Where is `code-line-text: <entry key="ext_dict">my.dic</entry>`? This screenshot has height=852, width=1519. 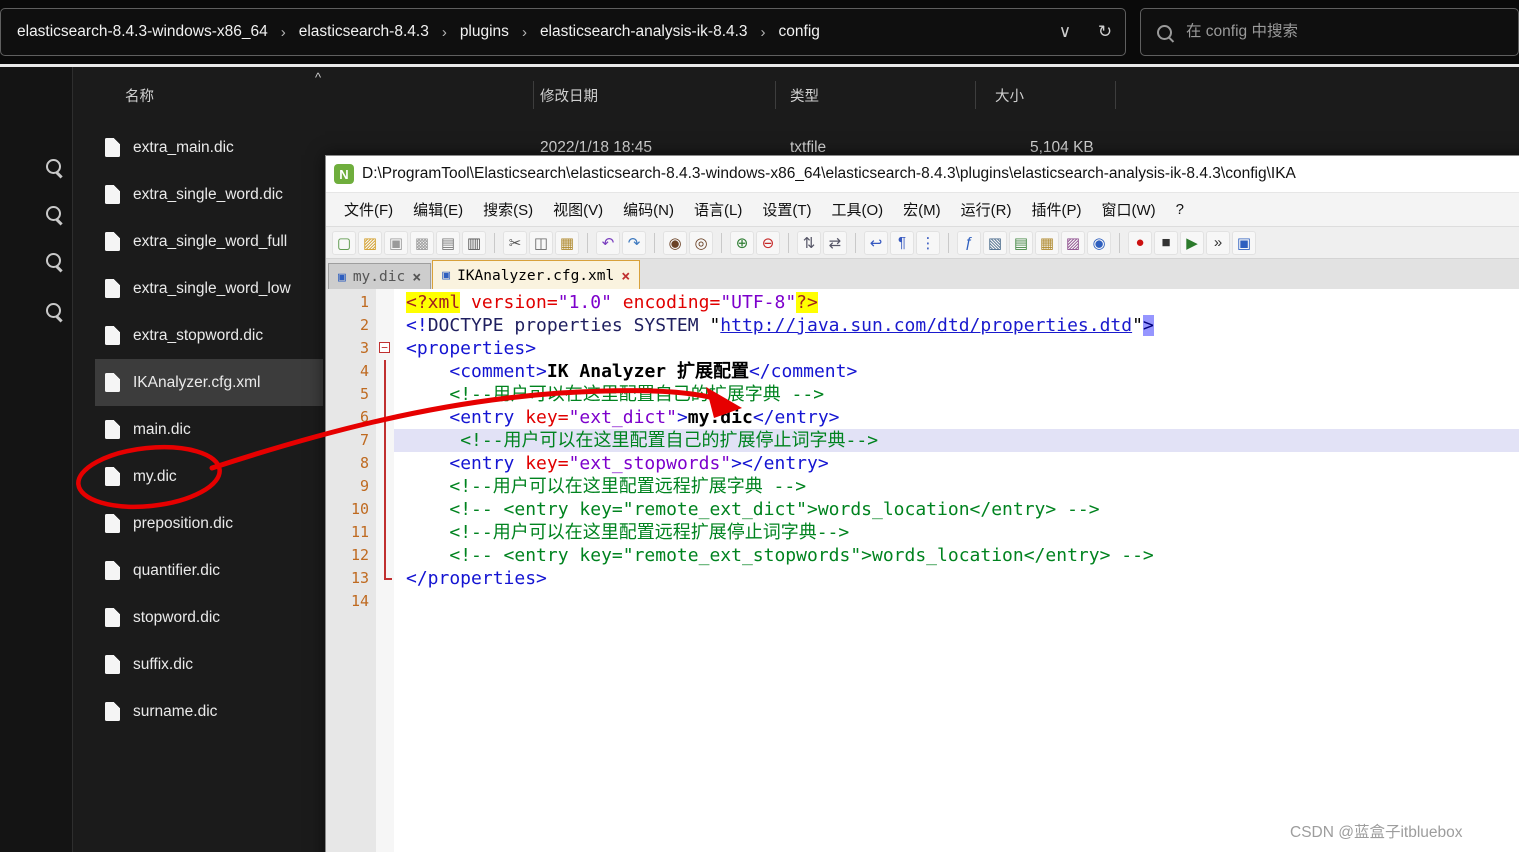
code-line-text: <entry key="ext_dict">my.dic</entry> is located at coordinates (956, 417).